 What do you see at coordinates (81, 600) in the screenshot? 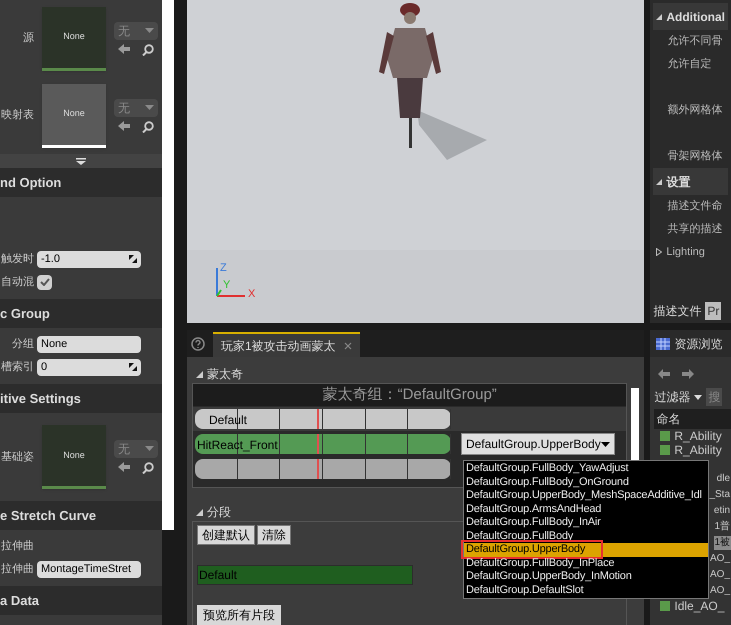
I see `section-header: a Data` at bounding box center [81, 600].